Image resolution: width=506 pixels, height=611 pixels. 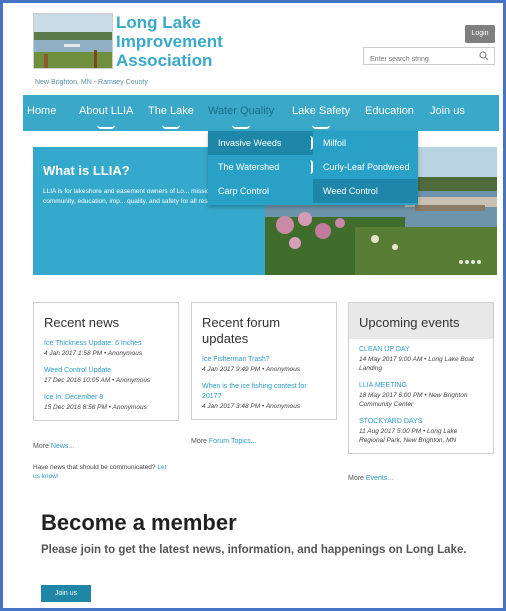 What do you see at coordinates (365, 191) in the screenshot?
I see `menu-item-weed-control: Weed Control` at bounding box center [365, 191].